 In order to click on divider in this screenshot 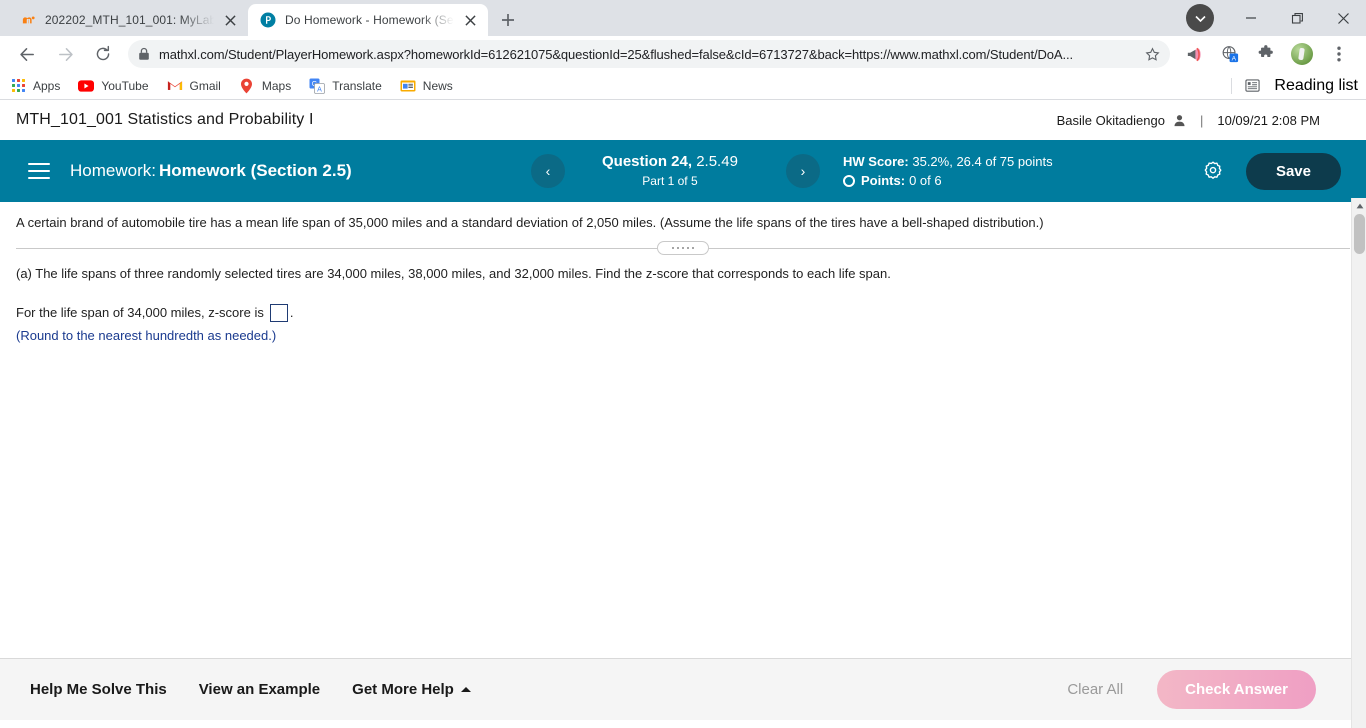, I will do `click(1232, 85)`.